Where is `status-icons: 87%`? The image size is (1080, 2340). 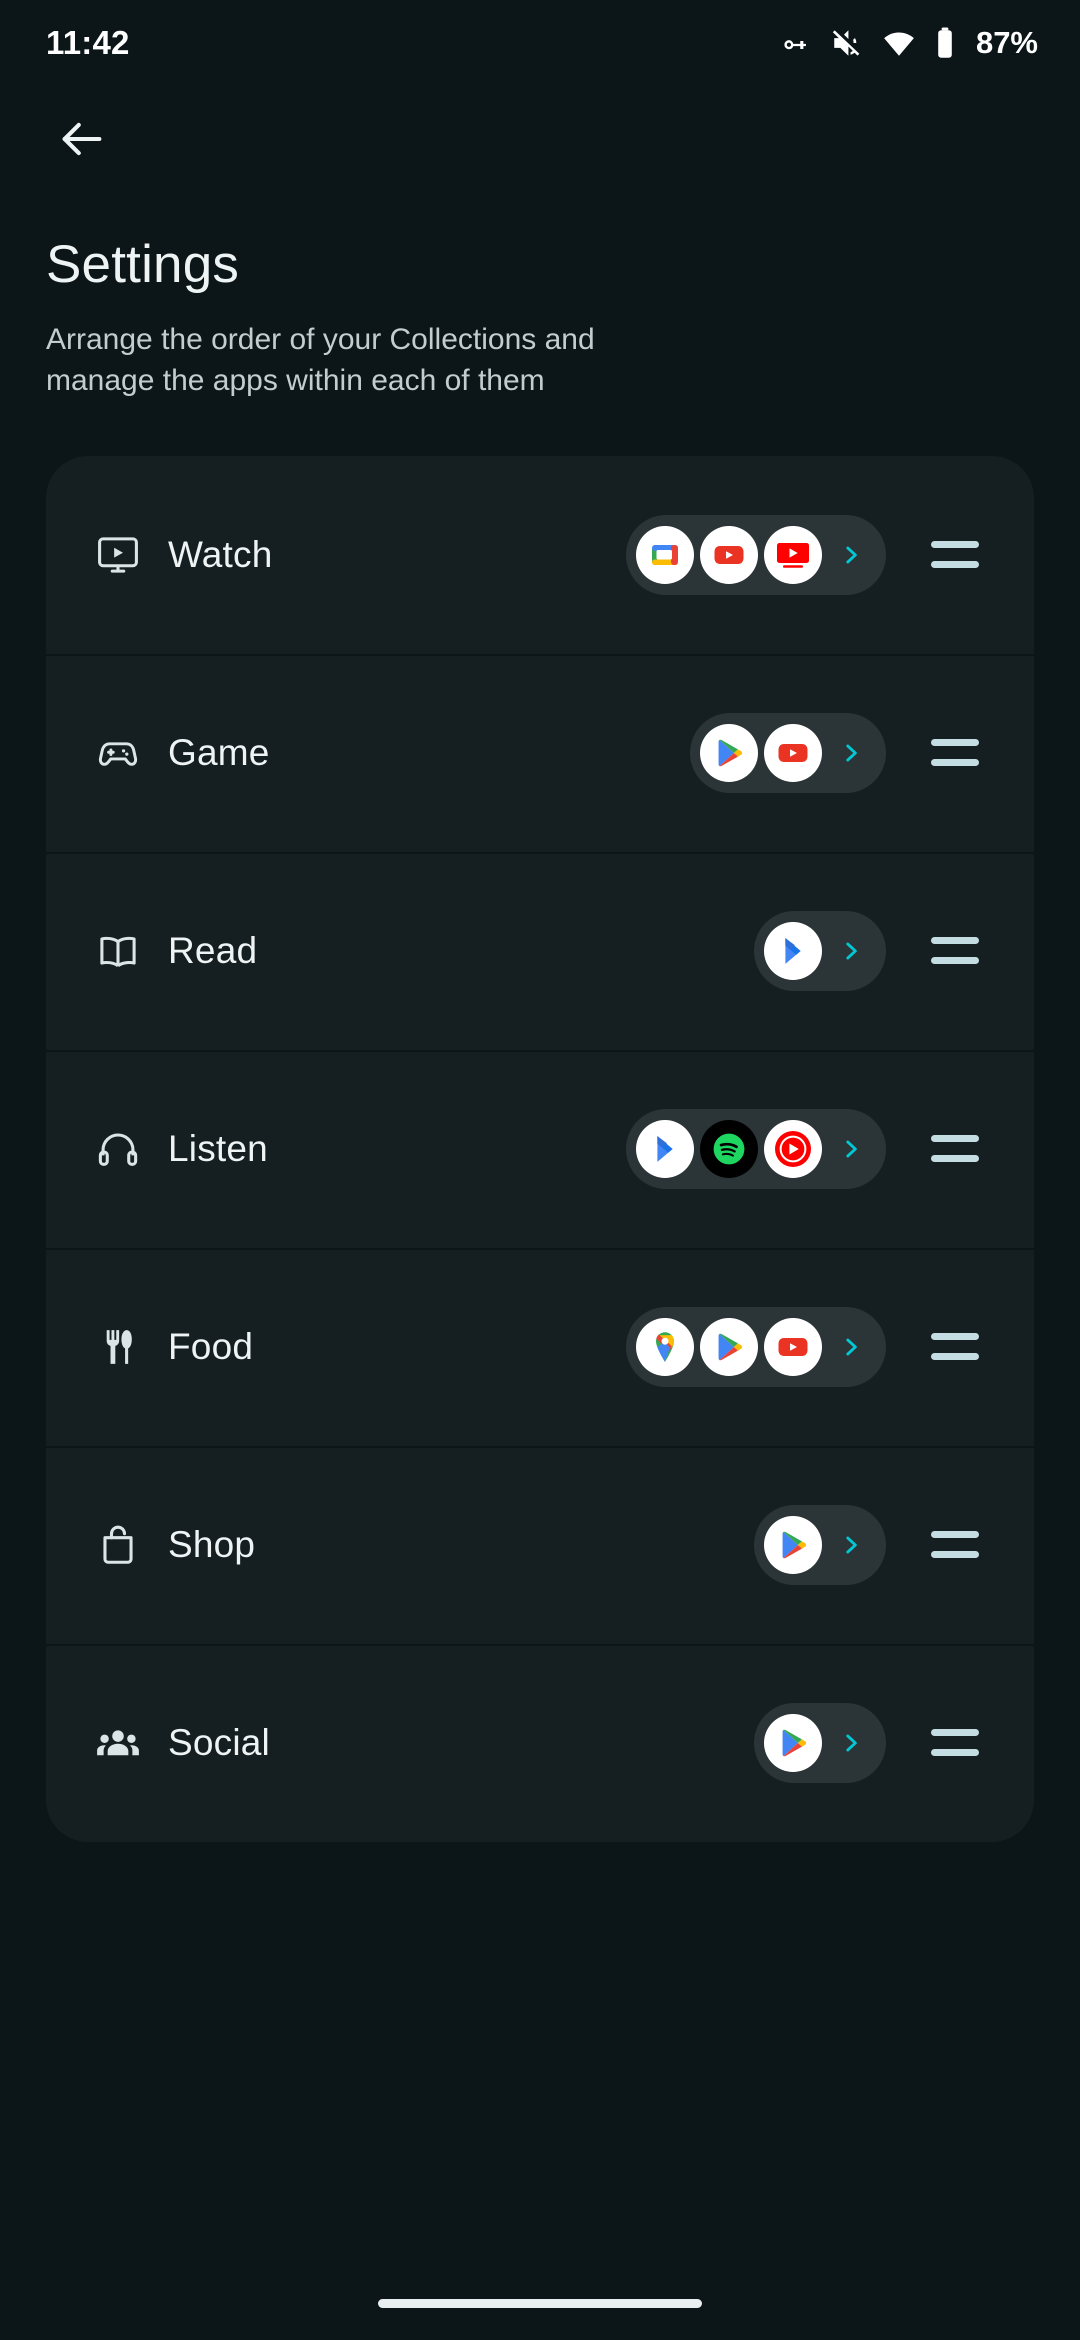 status-icons: 87% is located at coordinates (908, 43).